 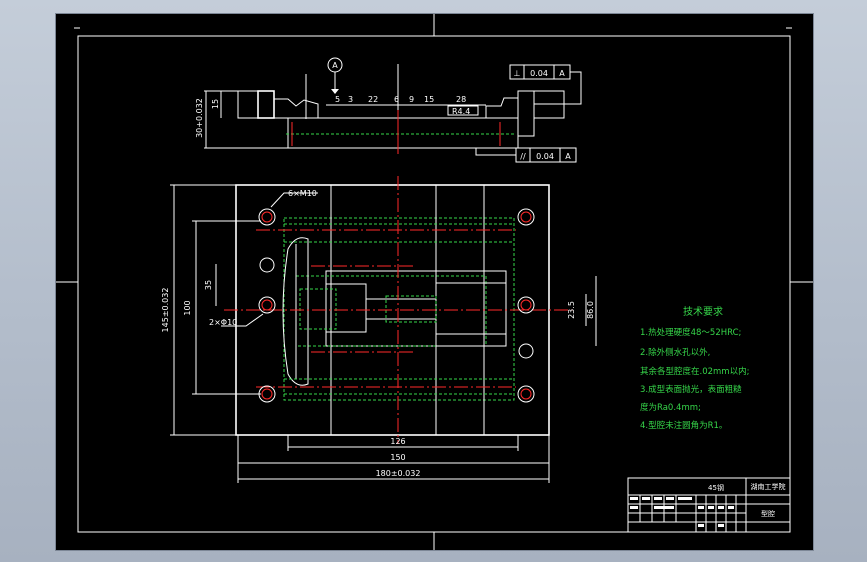 I want to click on cavity-outline, so click(x=399, y=309).